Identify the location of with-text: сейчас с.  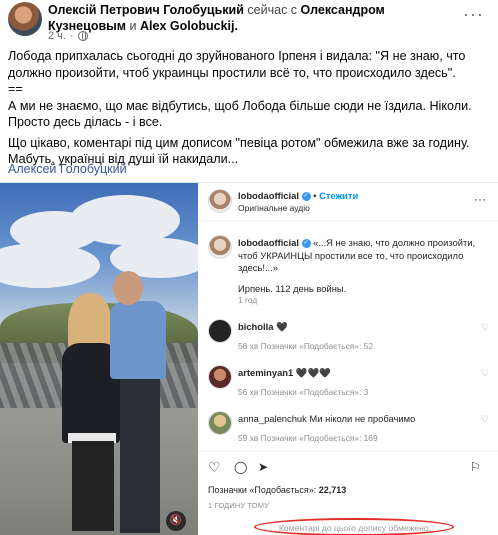
(272, 10).